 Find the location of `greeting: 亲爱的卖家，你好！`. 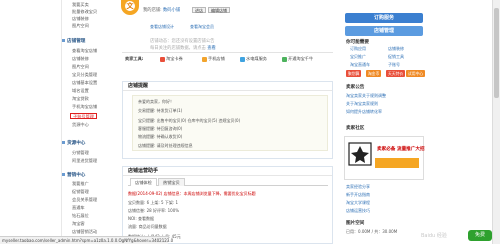

greeting: 亲爱的卖家，你好！ is located at coordinates (156, 101).